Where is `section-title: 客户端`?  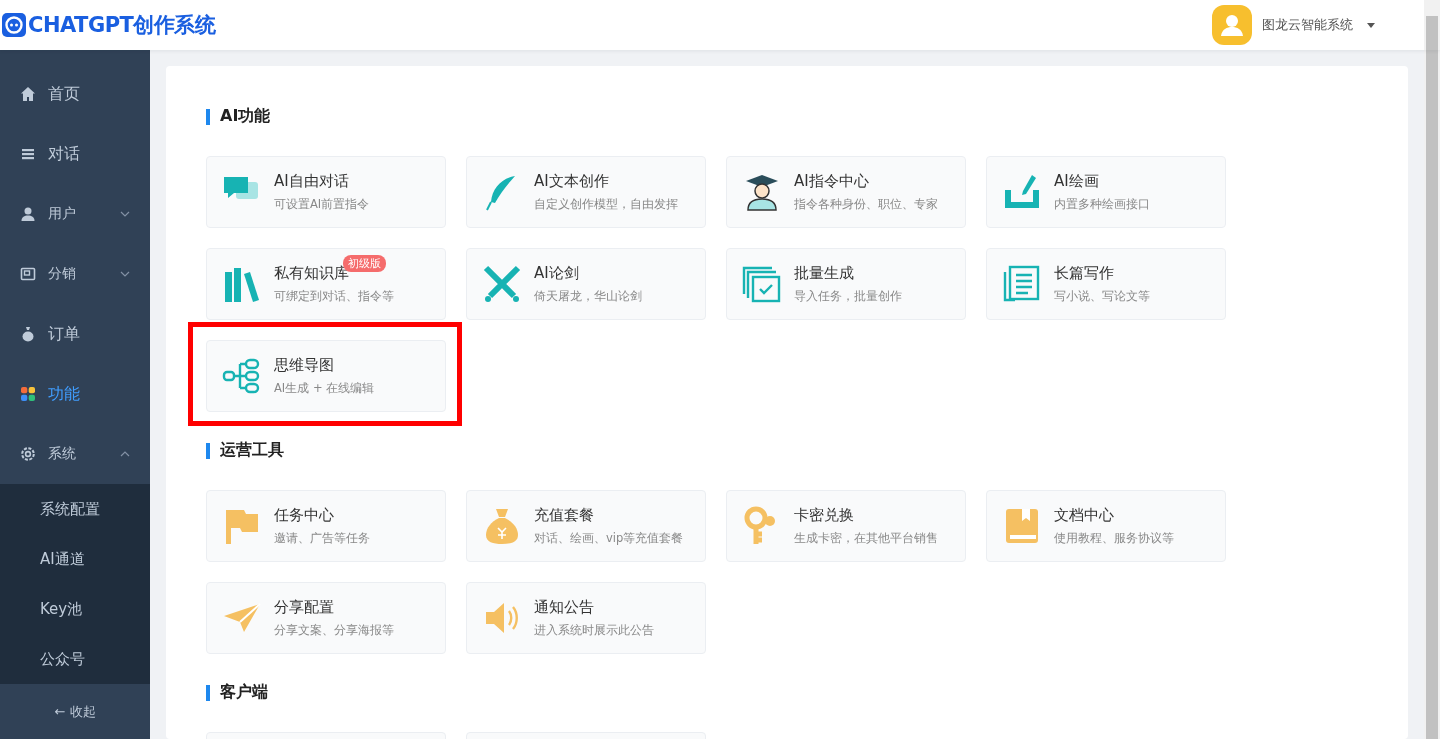
section-title: 客户端 is located at coordinates (244, 692).